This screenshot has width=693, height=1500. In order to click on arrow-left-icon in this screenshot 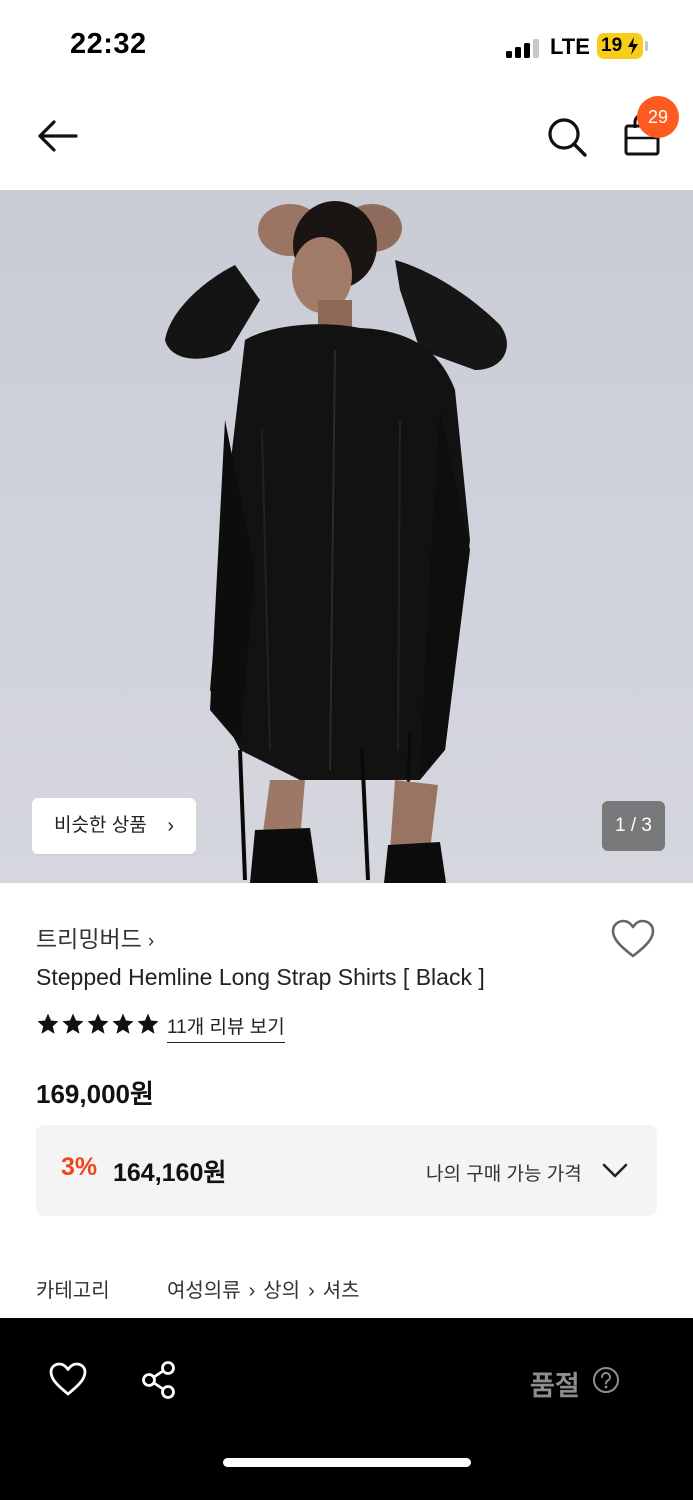, I will do `click(58, 136)`.